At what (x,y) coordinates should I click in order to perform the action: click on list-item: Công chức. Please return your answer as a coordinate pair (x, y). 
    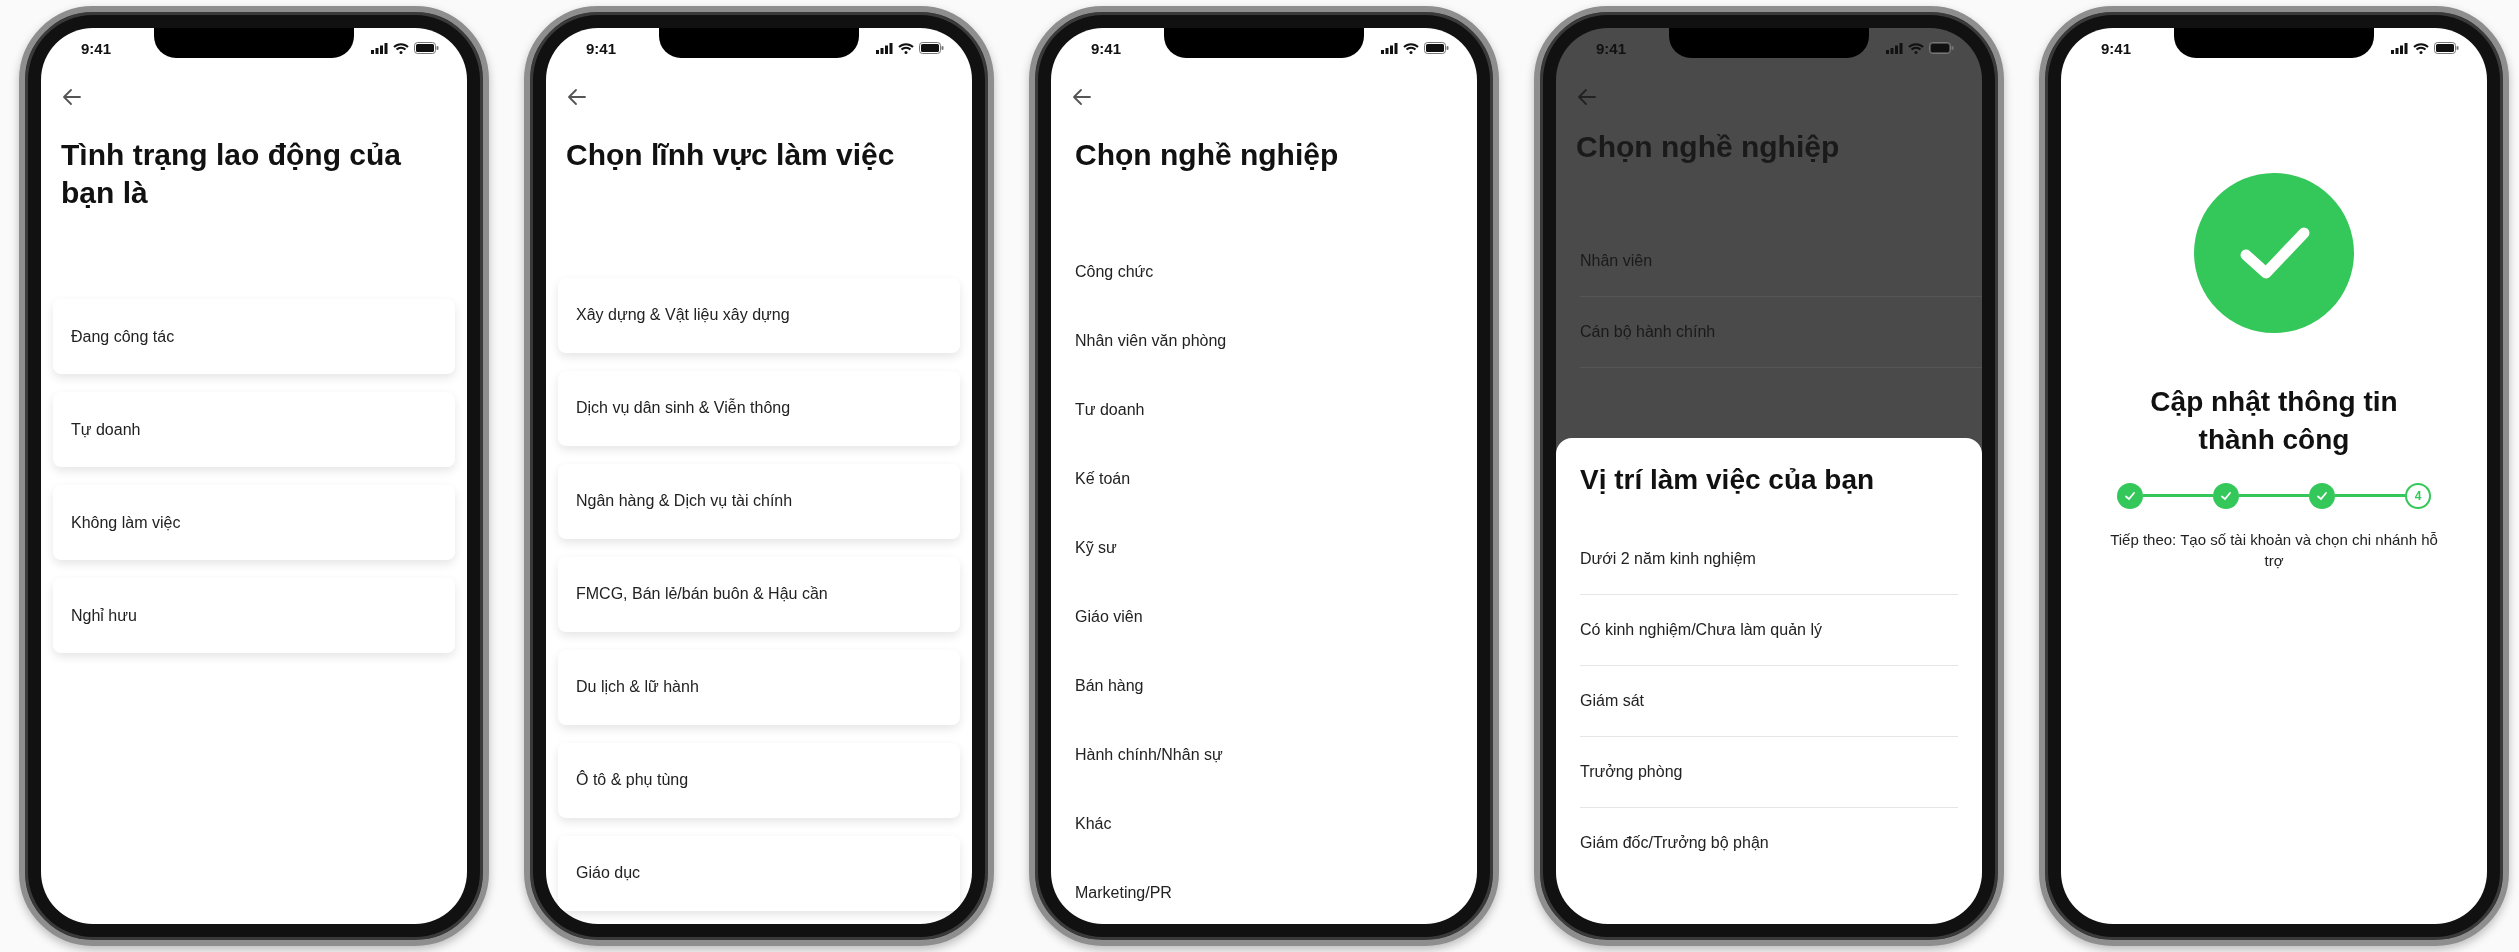
    Looking at the image, I should click on (1264, 272).